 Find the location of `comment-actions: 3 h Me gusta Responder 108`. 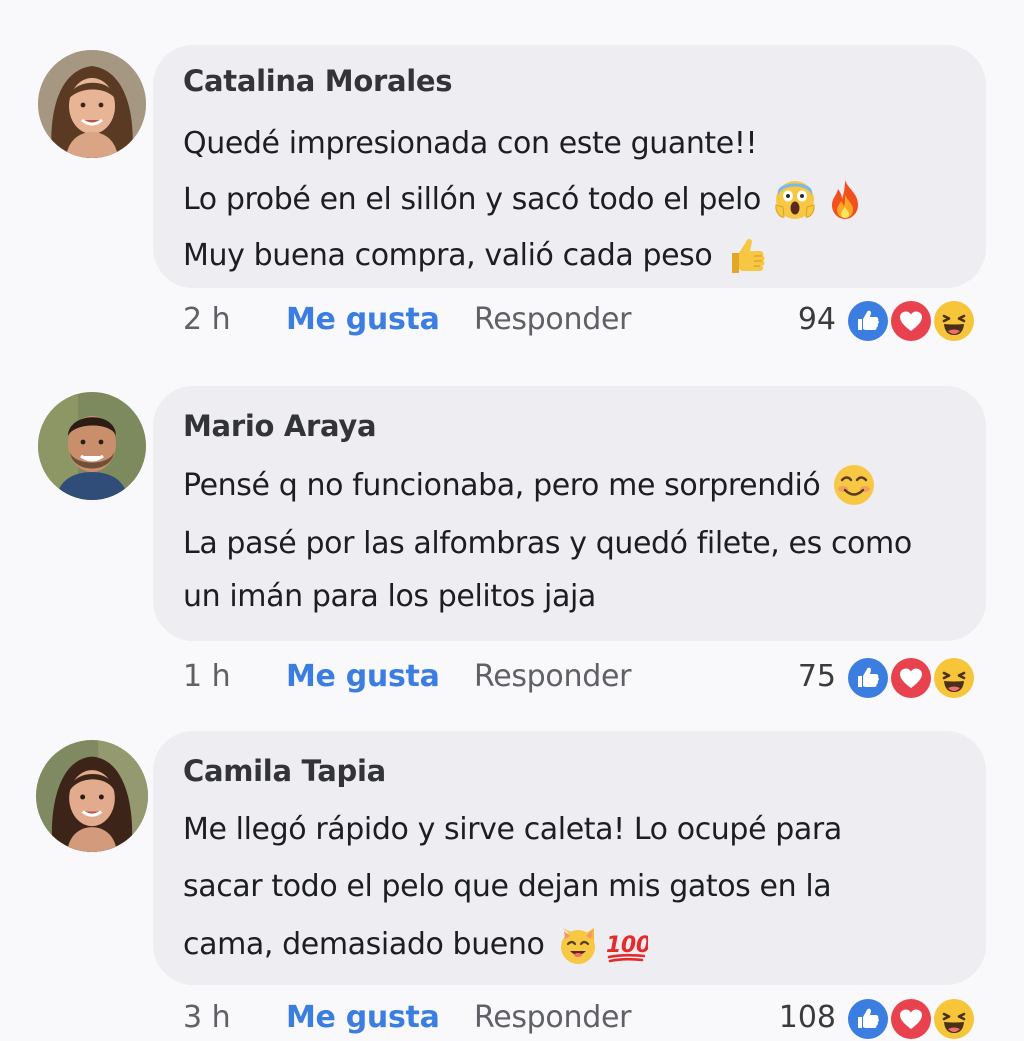

comment-actions: 3 h Me gusta Responder 108 is located at coordinates (512, 1018).